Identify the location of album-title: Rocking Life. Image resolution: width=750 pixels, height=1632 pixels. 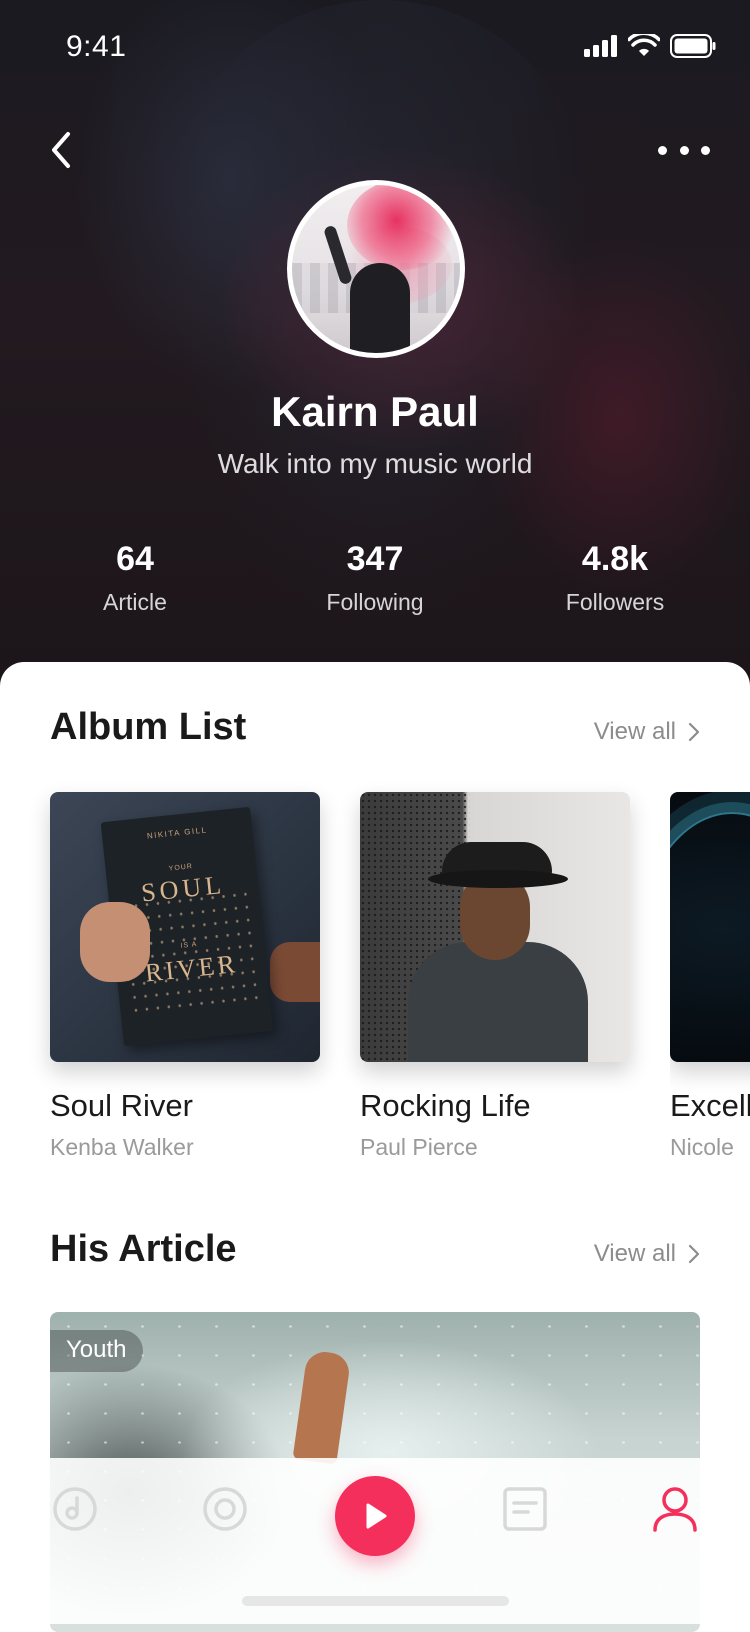
(445, 1105).